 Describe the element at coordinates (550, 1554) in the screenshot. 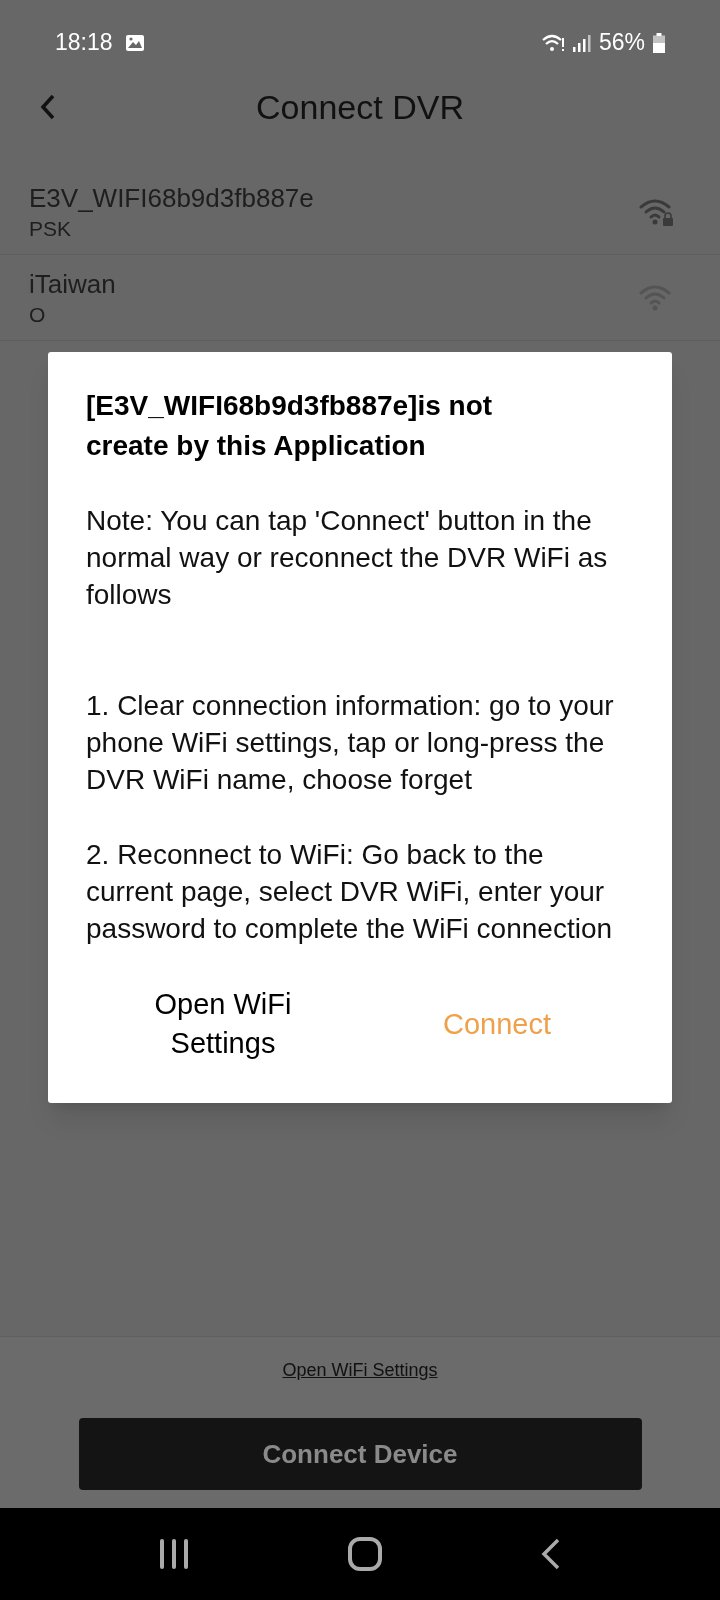

I see `back-nav-icon` at that location.